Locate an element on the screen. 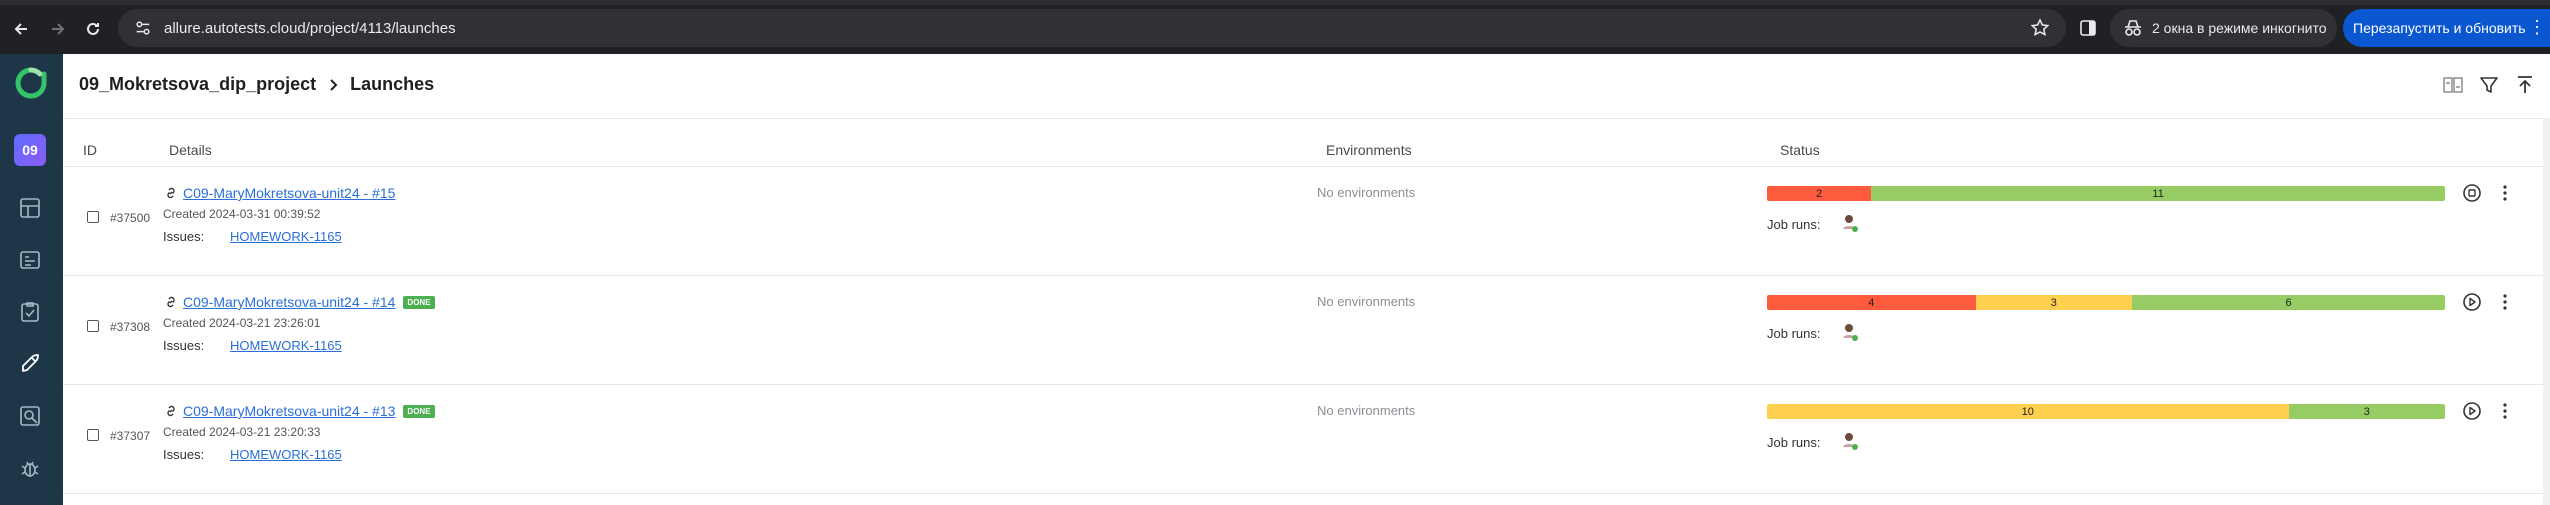  incognito-indicator: 2 окна в режиме инкогнито is located at coordinates (2223, 28).